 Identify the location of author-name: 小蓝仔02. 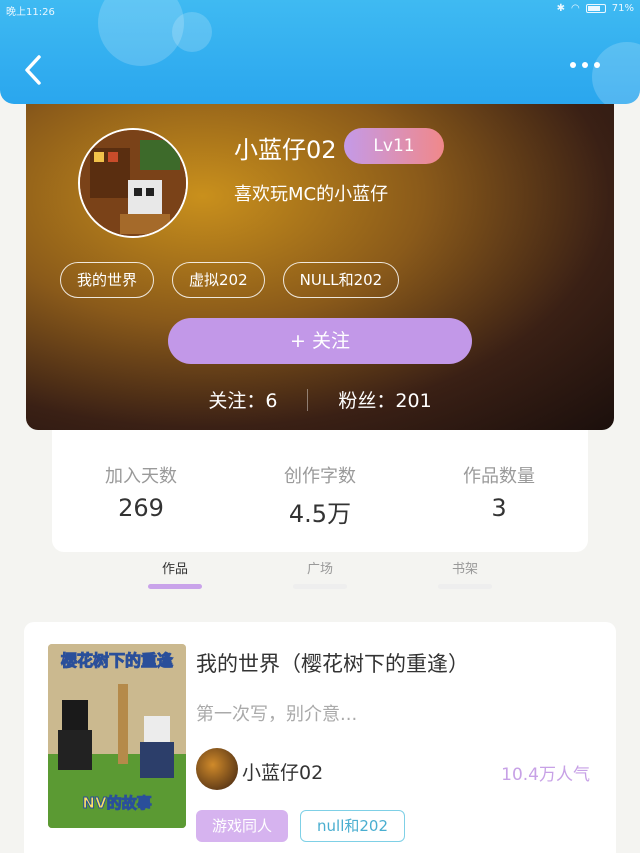
(282, 771).